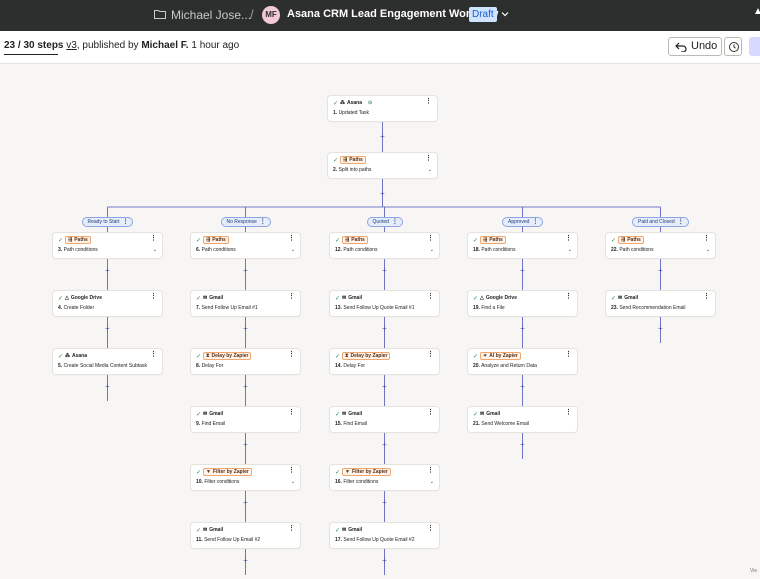 The height and width of the screenshot is (579, 760). What do you see at coordinates (107, 303) in the screenshot?
I see `step-card-4: ✓ △ Google Drive ⋮ 4. Create Folder` at bounding box center [107, 303].